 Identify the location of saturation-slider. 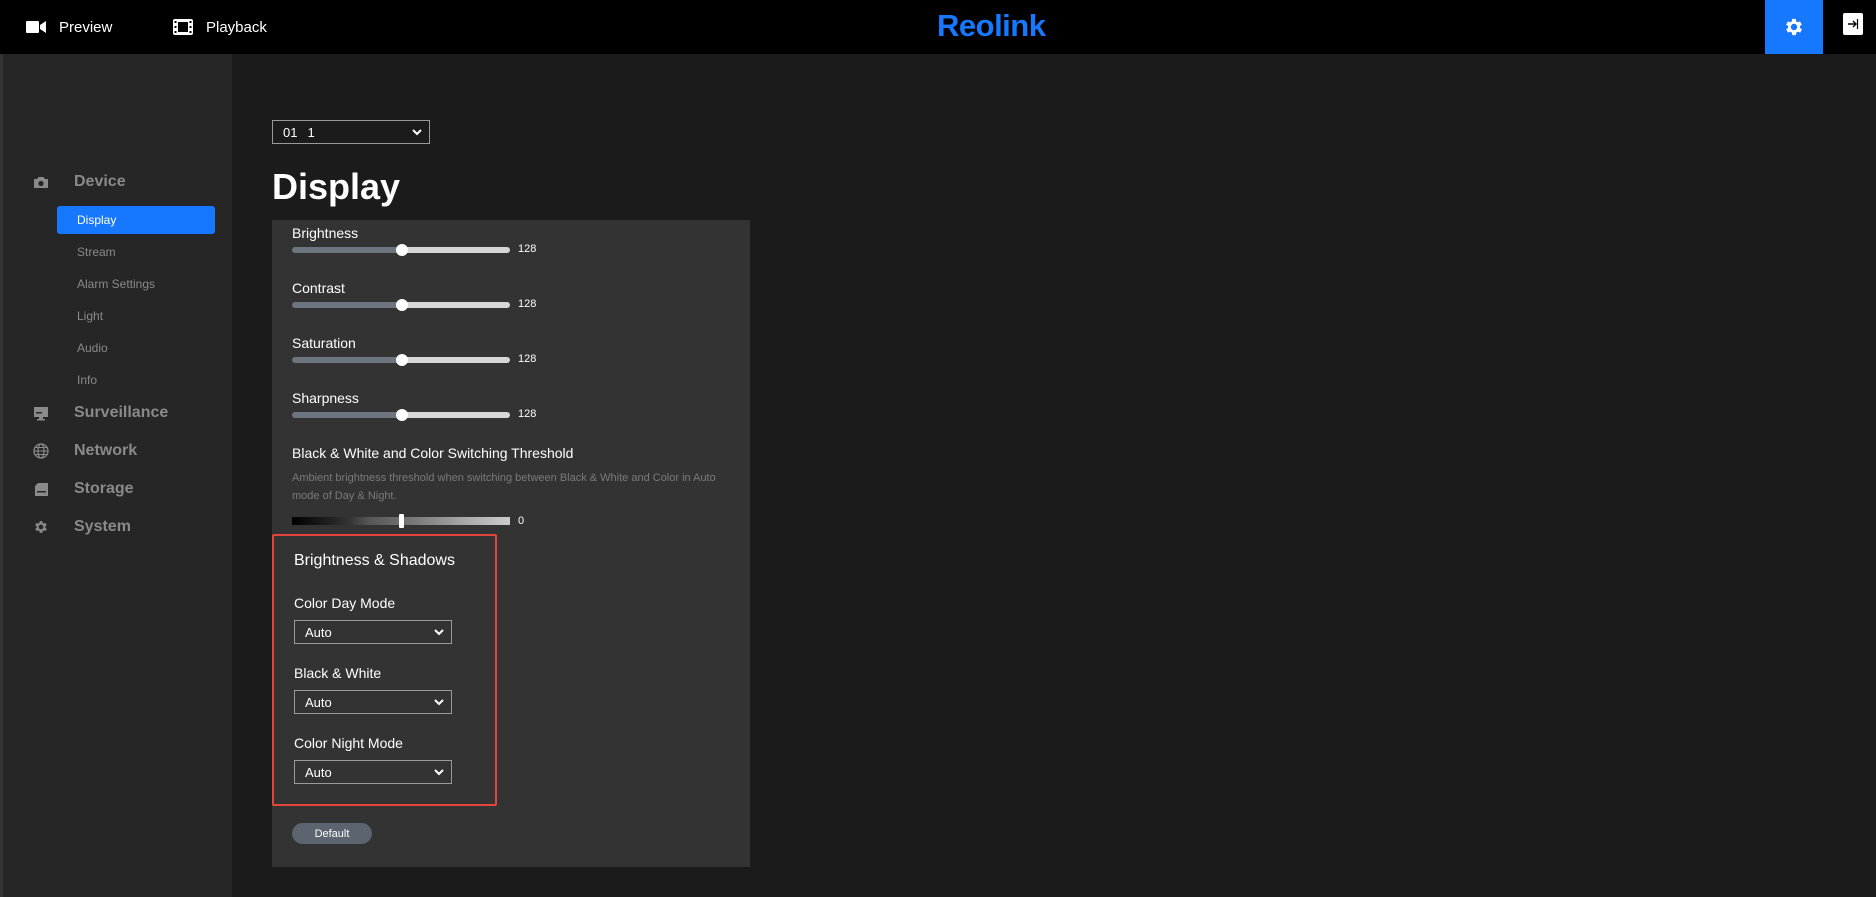
(401, 360).